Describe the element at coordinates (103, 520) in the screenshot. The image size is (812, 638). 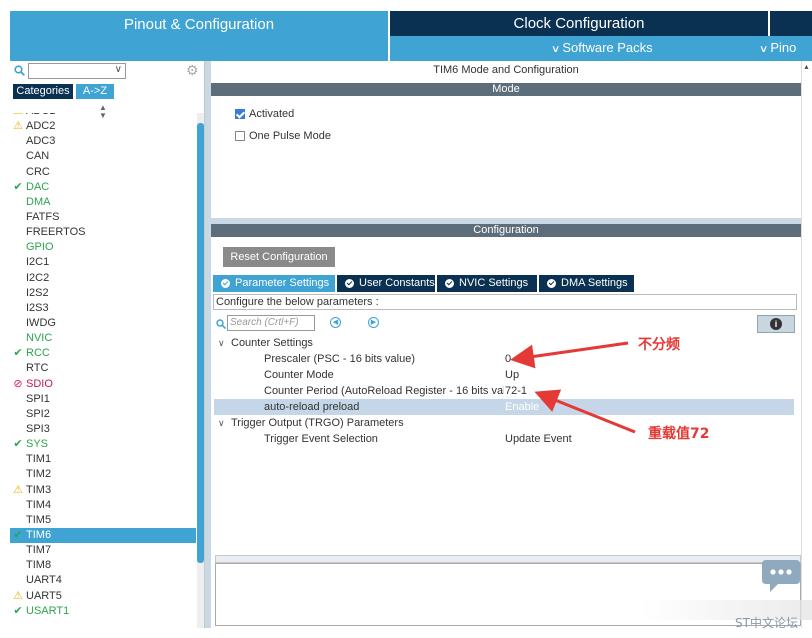
I see `sidebar-item-tim5: TIM5` at that location.